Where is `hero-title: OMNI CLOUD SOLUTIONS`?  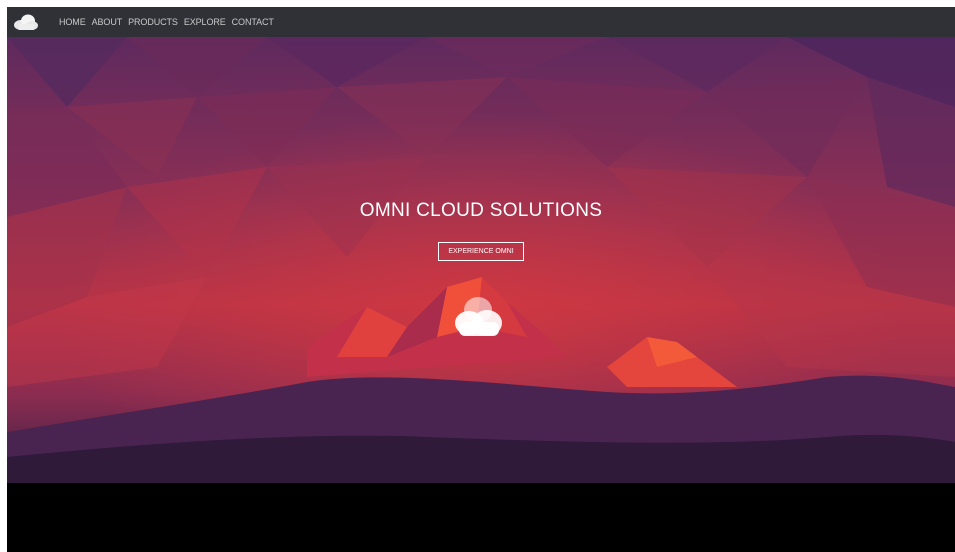 hero-title: OMNI CLOUD SOLUTIONS is located at coordinates (481, 210).